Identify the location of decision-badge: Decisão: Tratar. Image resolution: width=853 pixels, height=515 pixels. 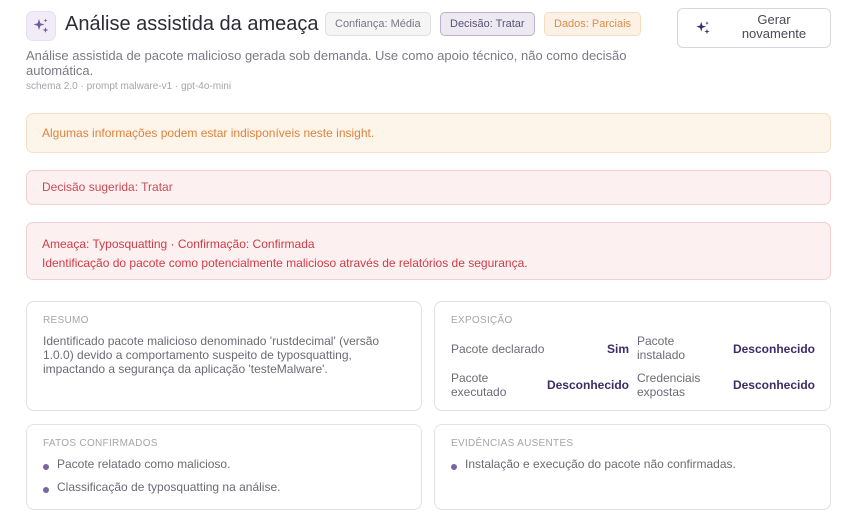
(487, 24).